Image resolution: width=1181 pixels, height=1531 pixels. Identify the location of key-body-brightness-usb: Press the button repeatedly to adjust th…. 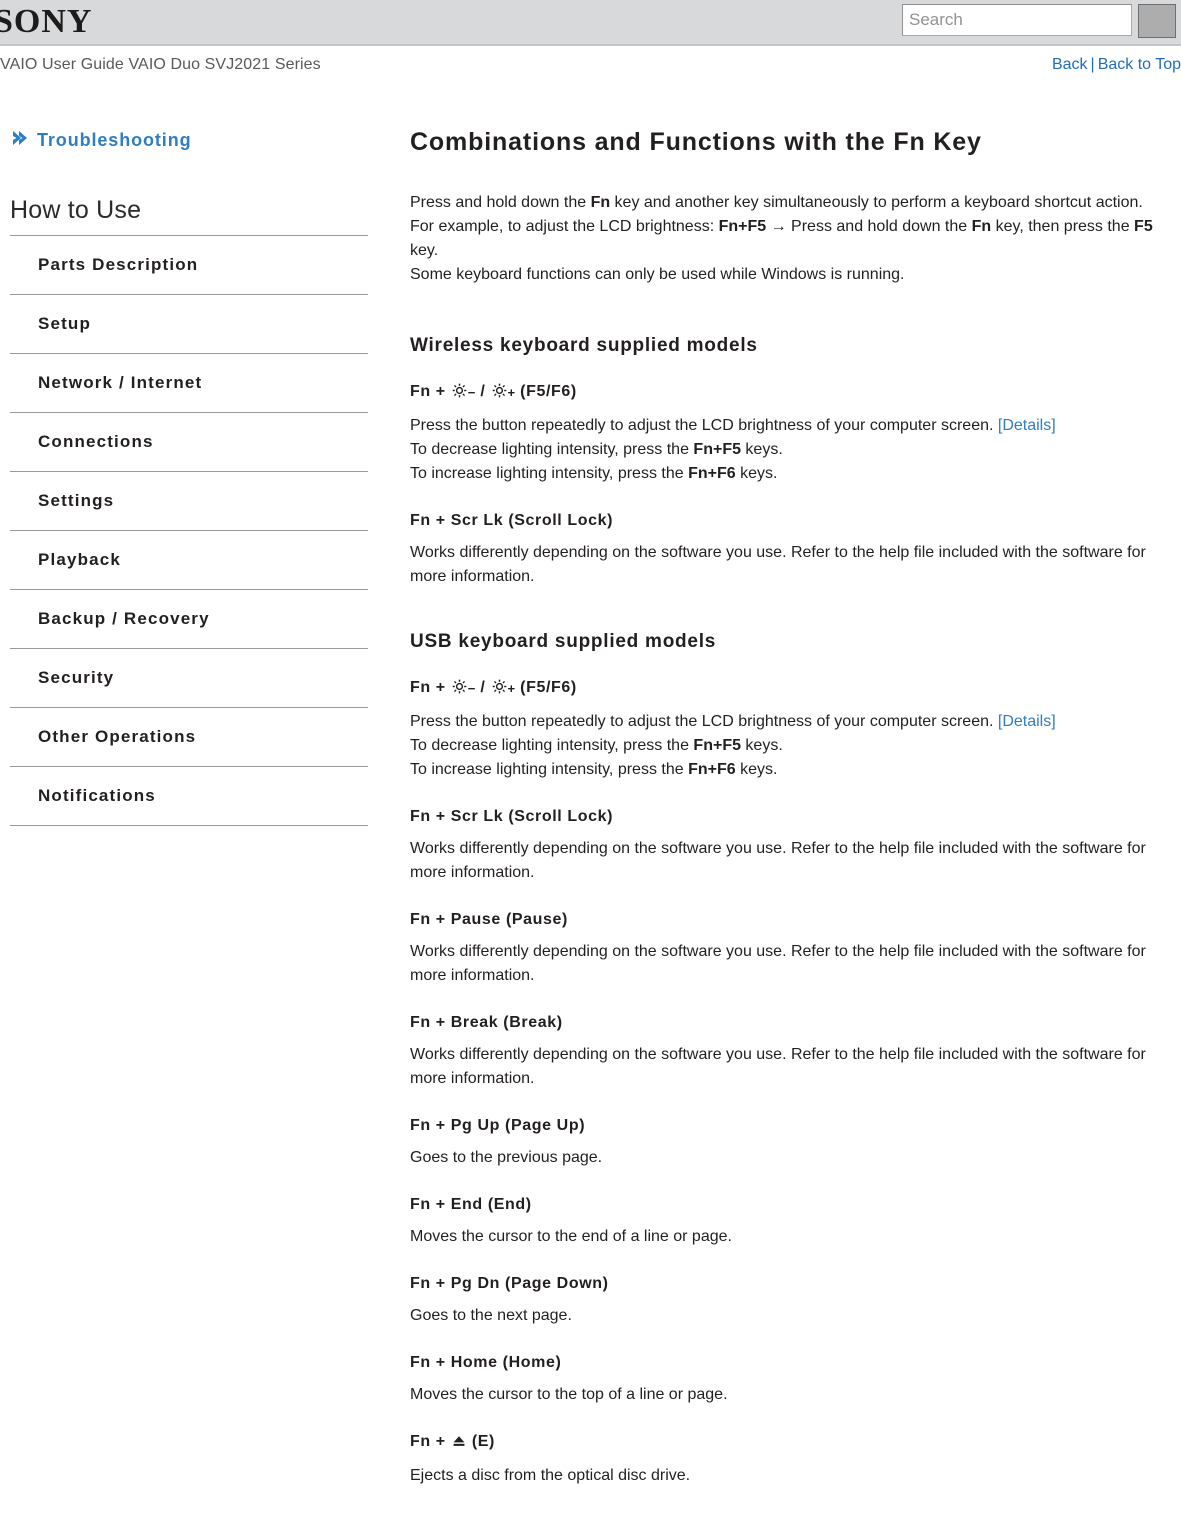
(794, 746).